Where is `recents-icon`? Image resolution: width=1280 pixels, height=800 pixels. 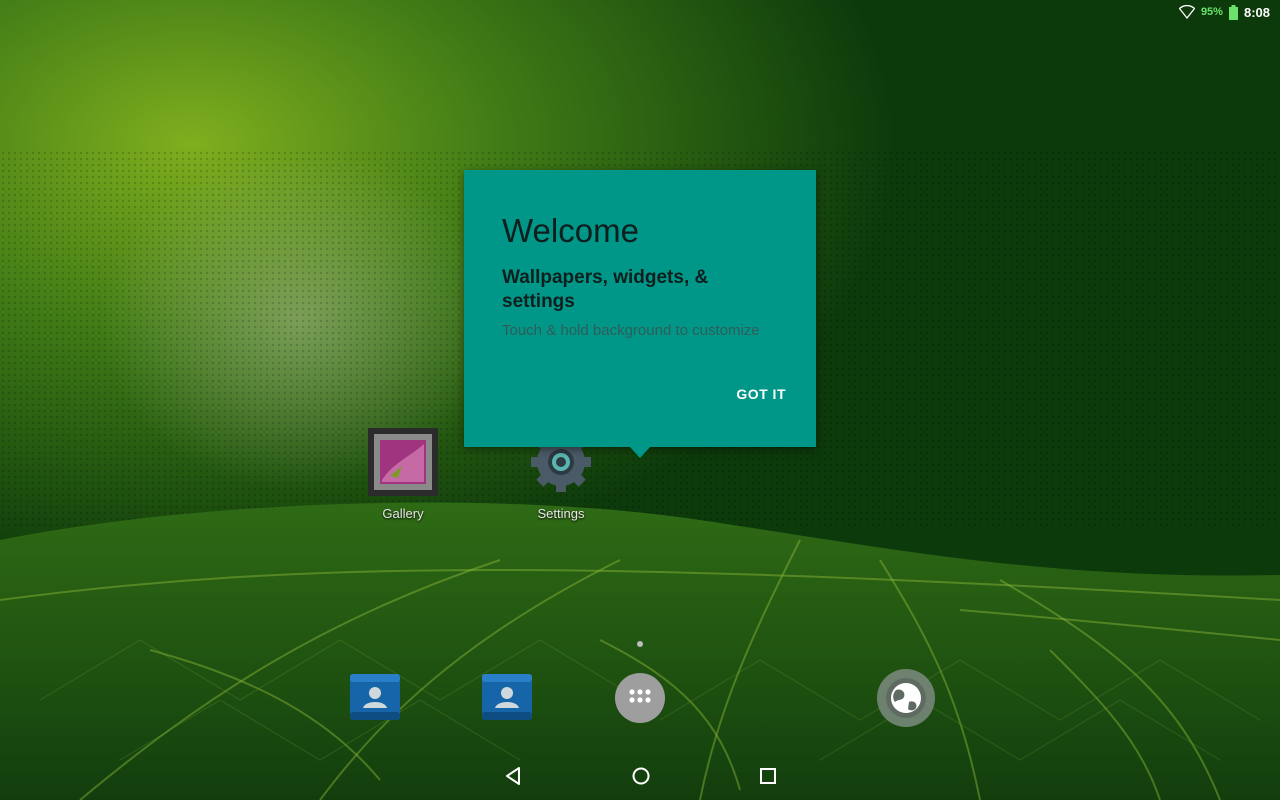
recents-icon is located at coordinates (768, 776).